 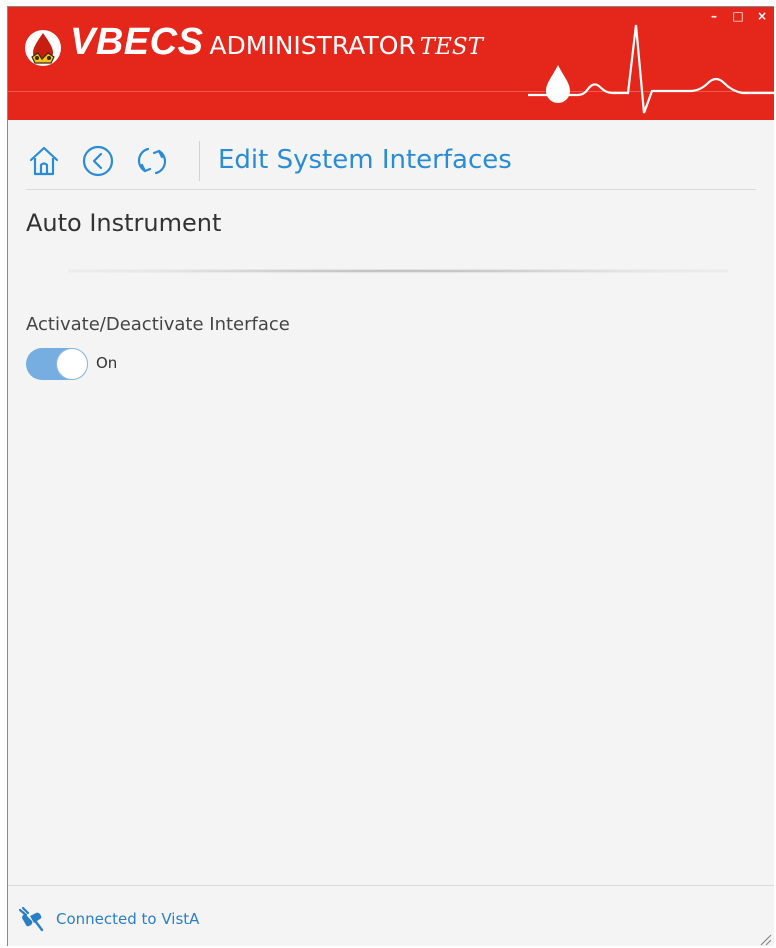 What do you see at coordinates (43, 48) in the screenshot?
I see `blood-drop-logo-icon` at bounding box center [43, 48].